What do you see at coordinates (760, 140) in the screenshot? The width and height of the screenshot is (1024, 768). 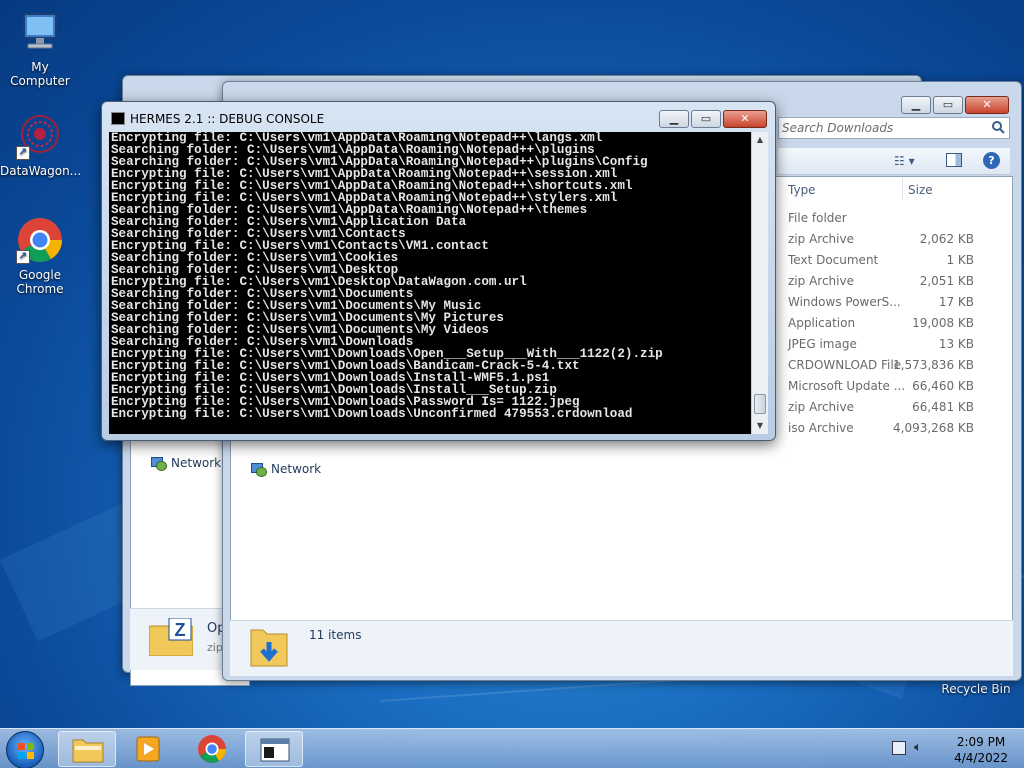 I see `scroll-up-arrow-icon: ▲` at bounding box center [760, 140].